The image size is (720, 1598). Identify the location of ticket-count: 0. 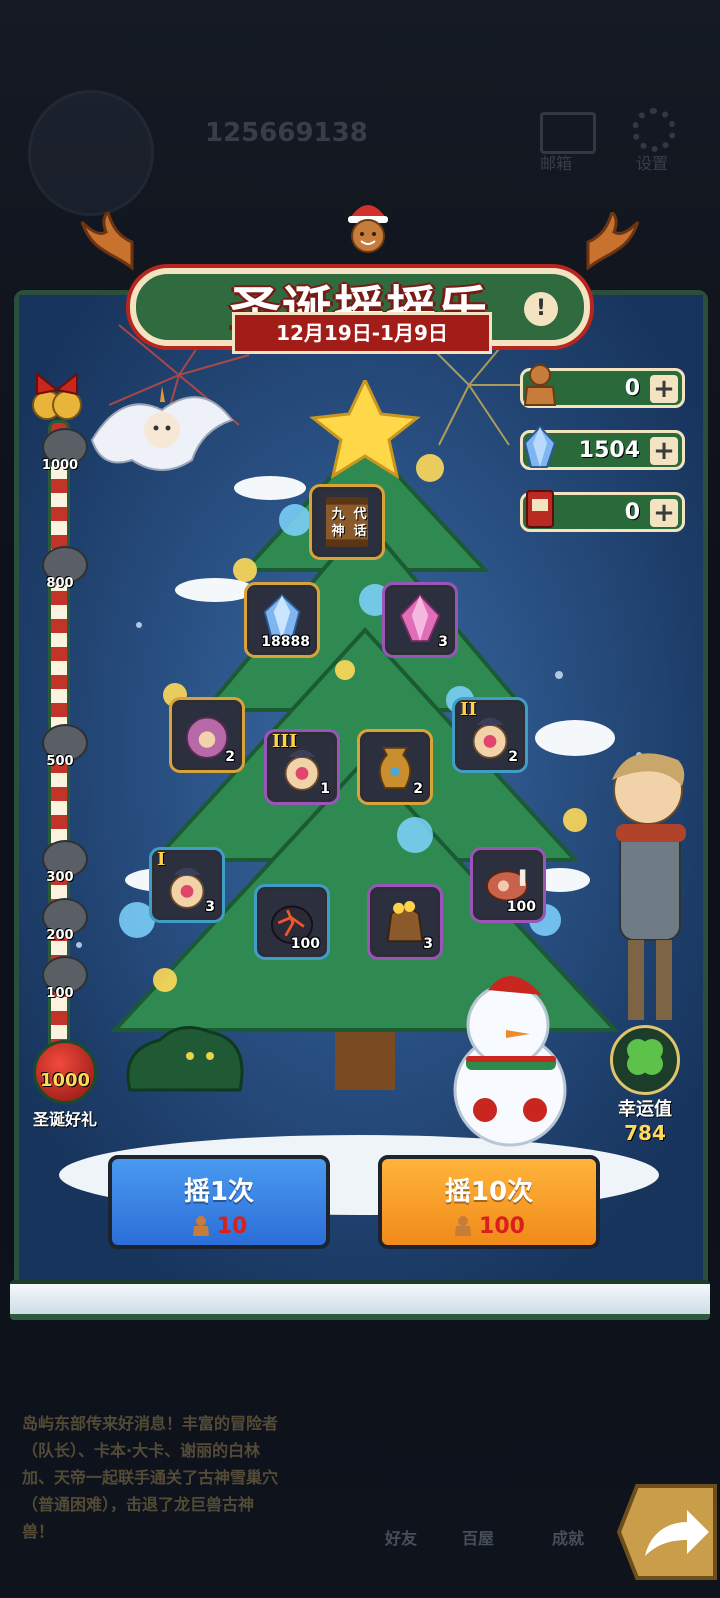
(632, 512).